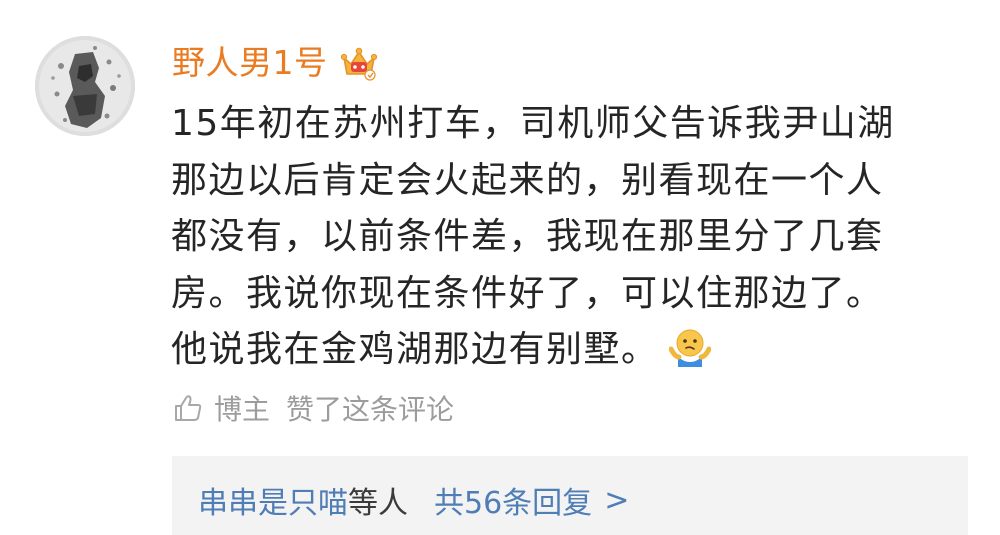 This screenshot has height=535, width=1000. What do you see at coordinates (527, 293) in the screenshot?
I see `comment-line: 房。我说你现在条件好了，可以住那边了。` at bounding box center [527, 293].